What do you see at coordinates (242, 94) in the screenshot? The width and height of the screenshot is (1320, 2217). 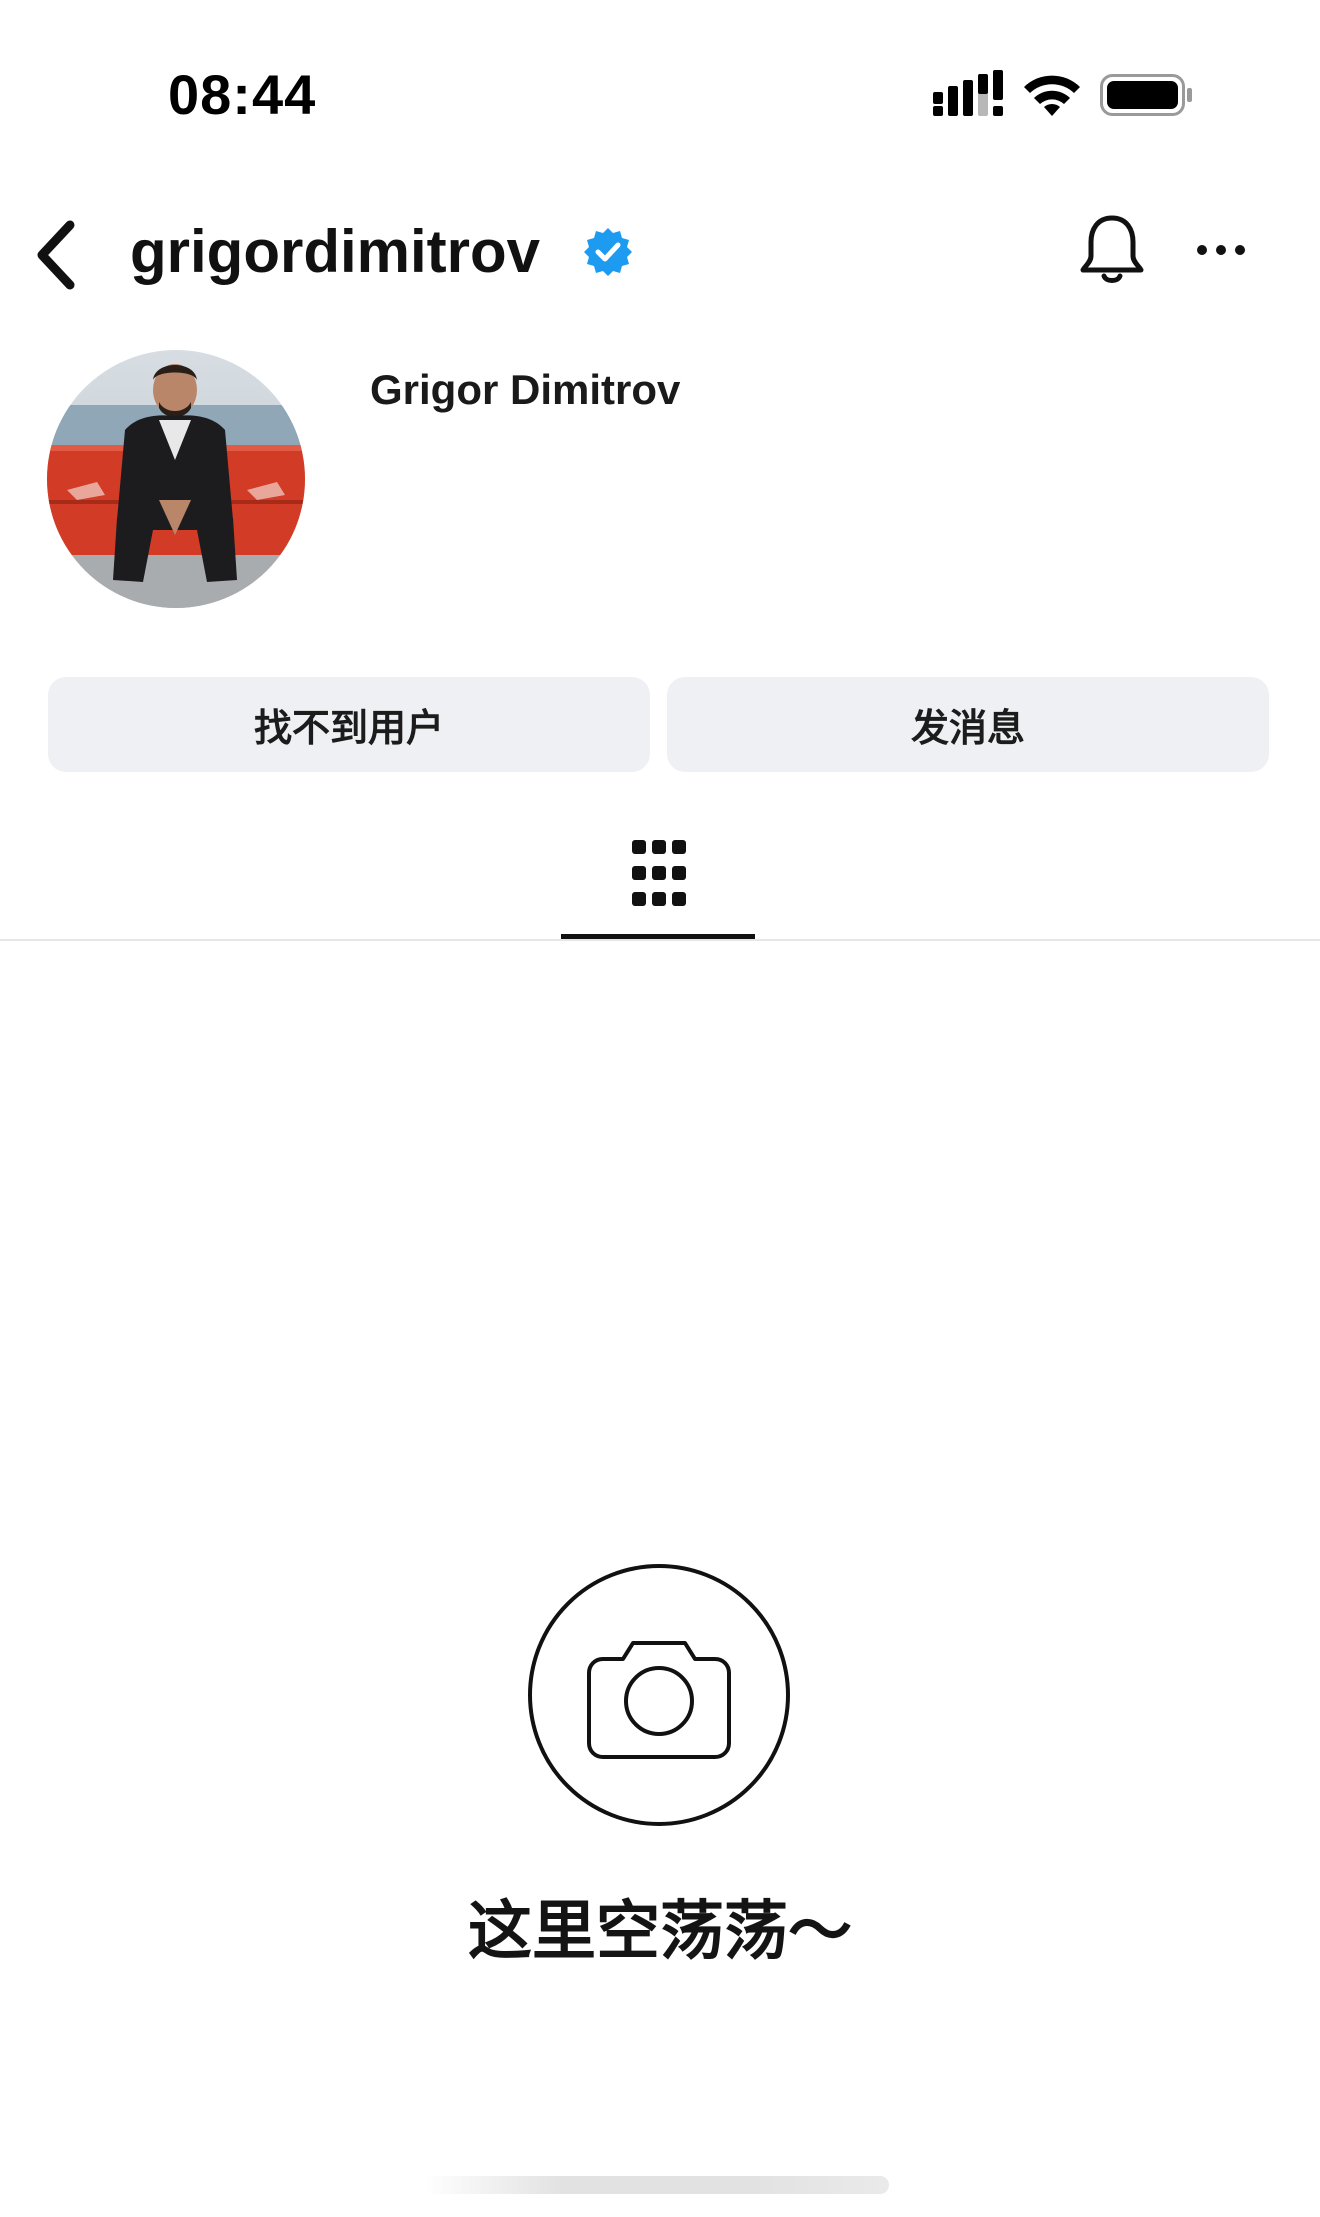 I see `status-time: 08:44` at bounding box center [242, 94].